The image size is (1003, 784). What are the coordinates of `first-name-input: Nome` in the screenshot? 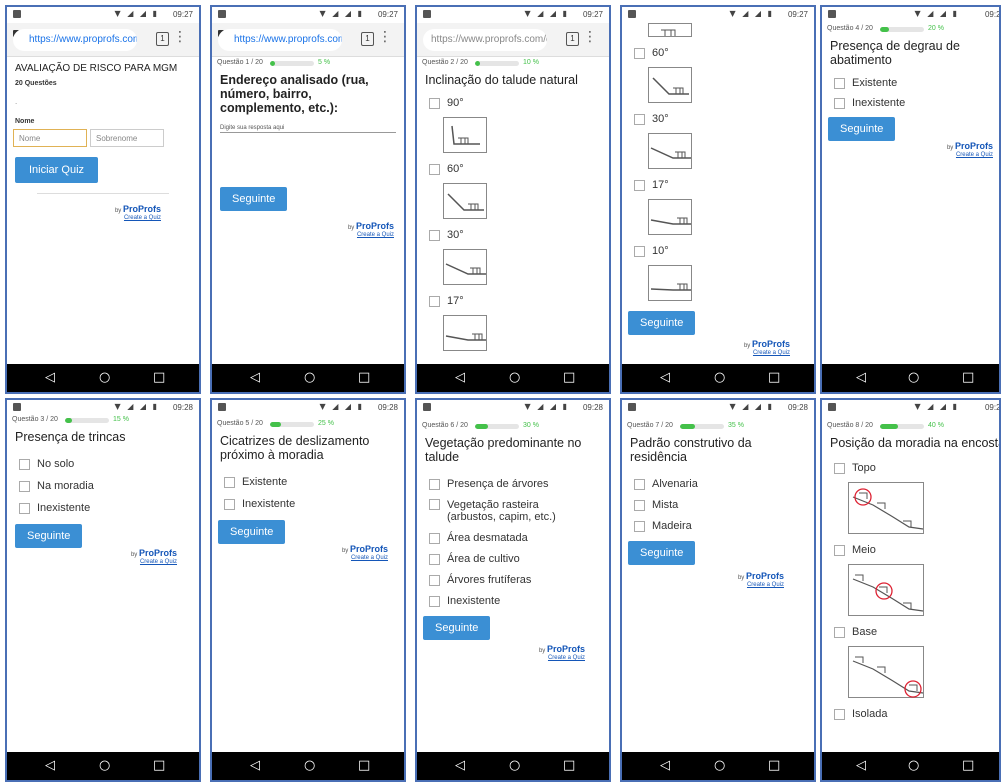 It's located at (50, 138).